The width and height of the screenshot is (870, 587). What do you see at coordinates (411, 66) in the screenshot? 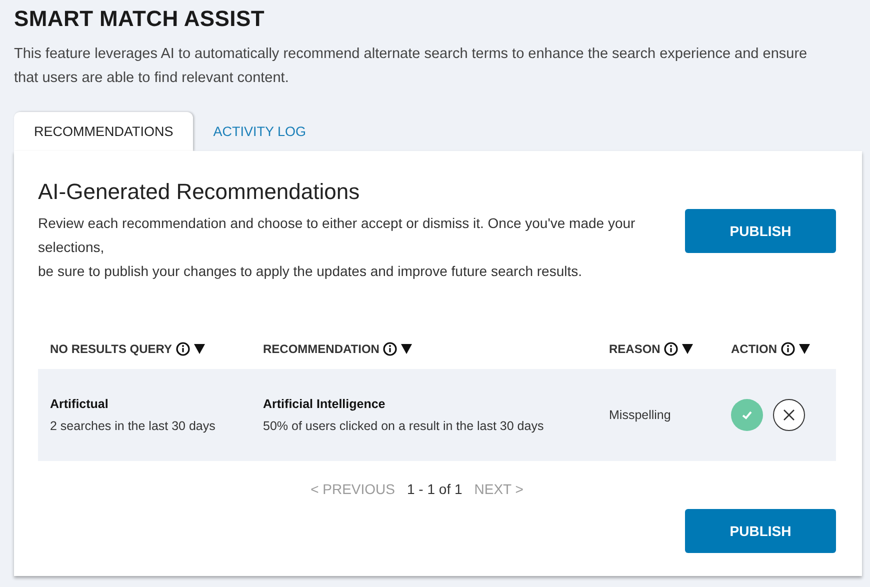
I see `page-description: This feature leverages AI to automatically recommend alternate search terms to enhance the search experience and ensure that users are able to find relevant content.` at bounding box center [411, 66].